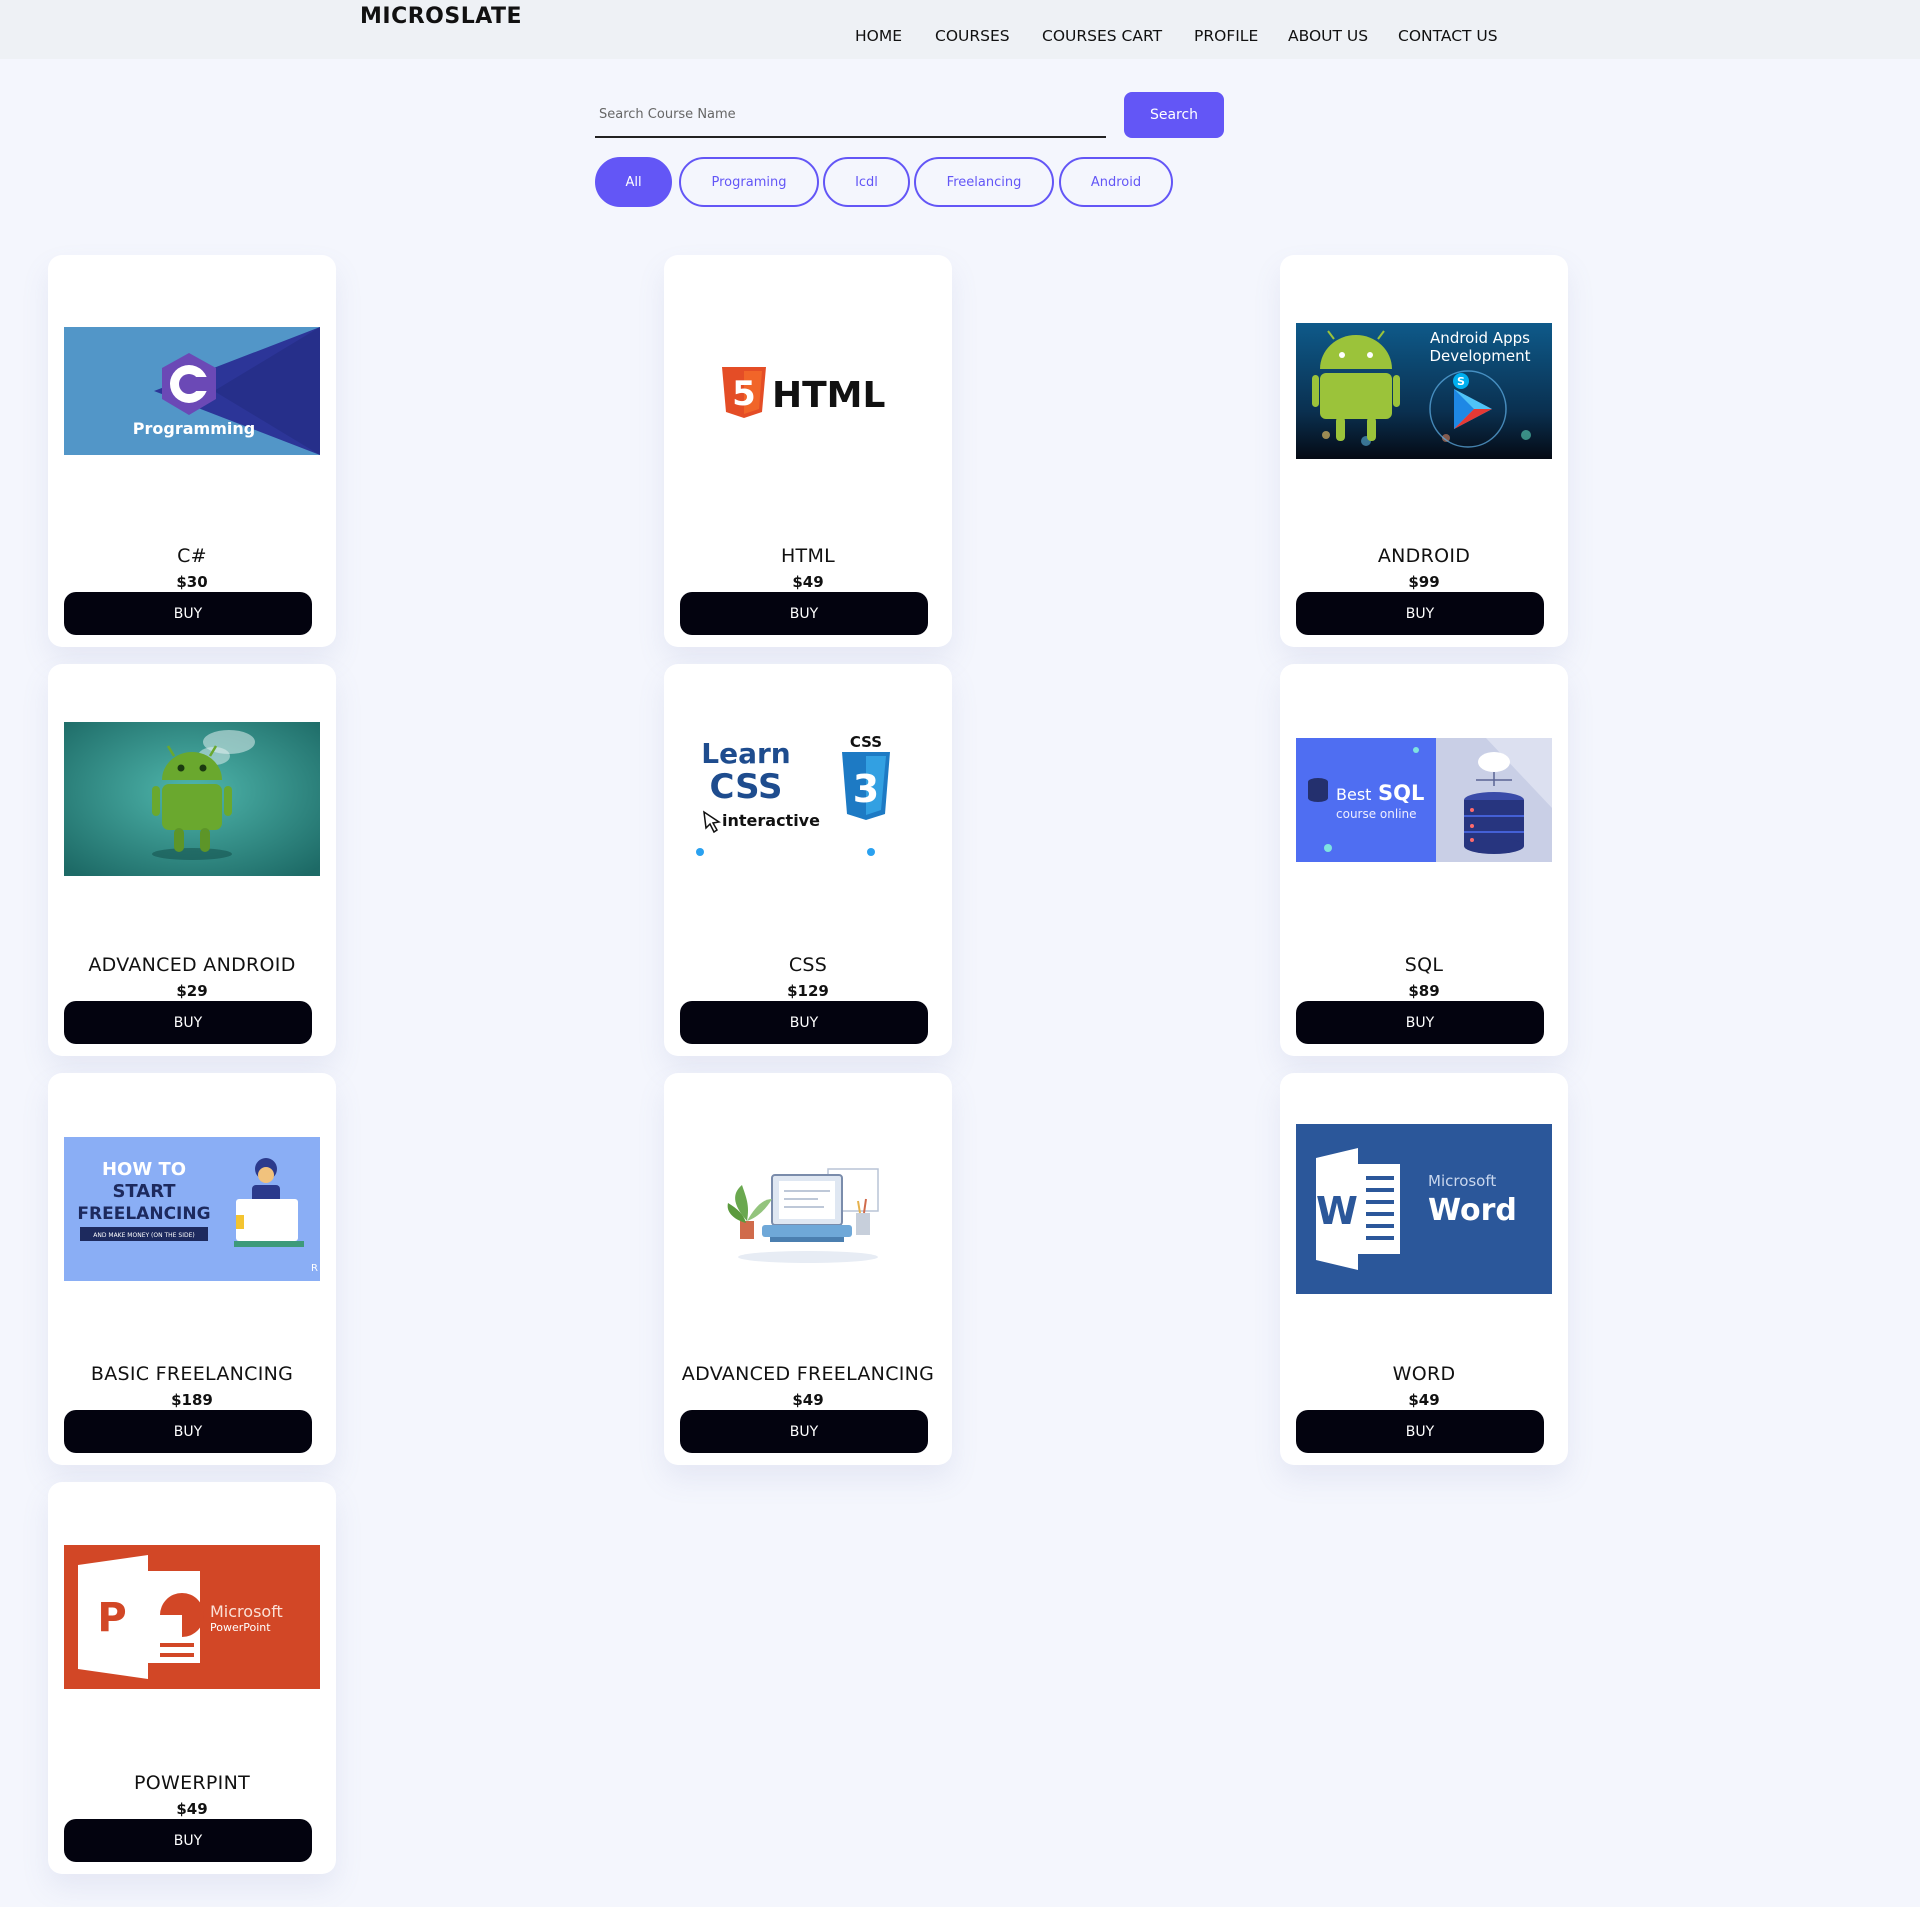  Describe the element at coordinates (144, 1169) in the screenshot. I see `svg-text: HOW TO` at that location.